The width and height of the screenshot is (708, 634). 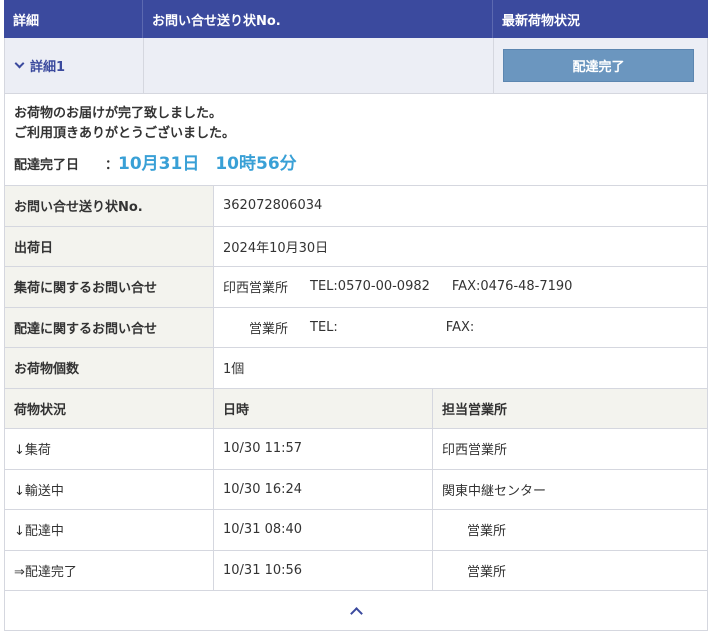 I want to click on history-col-datetime: 日時, so click(x=323, y=408).